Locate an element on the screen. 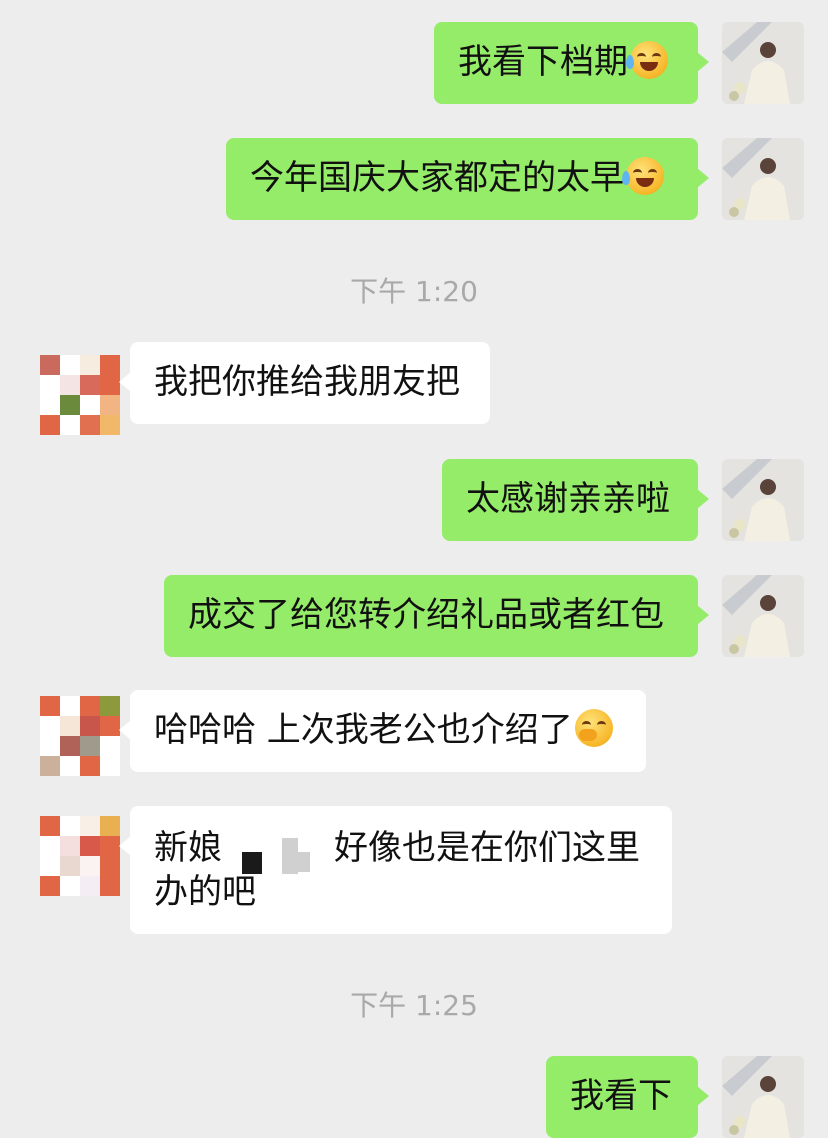  message-text: 今年国庆大家都定的太早 is located at coordinates (437, 178).